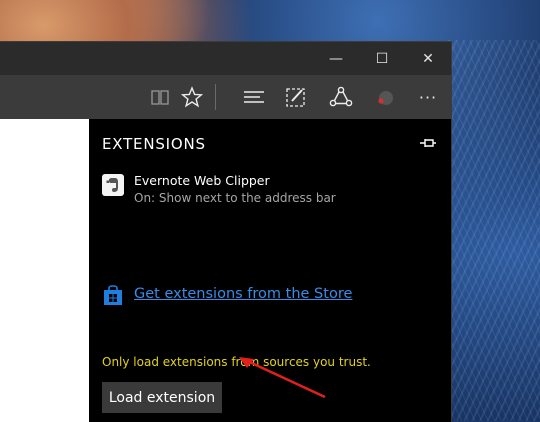 Image resolution: width=540 pixels, height=422 pixels. I want to click on more-icon: ···, so click(428, 97).